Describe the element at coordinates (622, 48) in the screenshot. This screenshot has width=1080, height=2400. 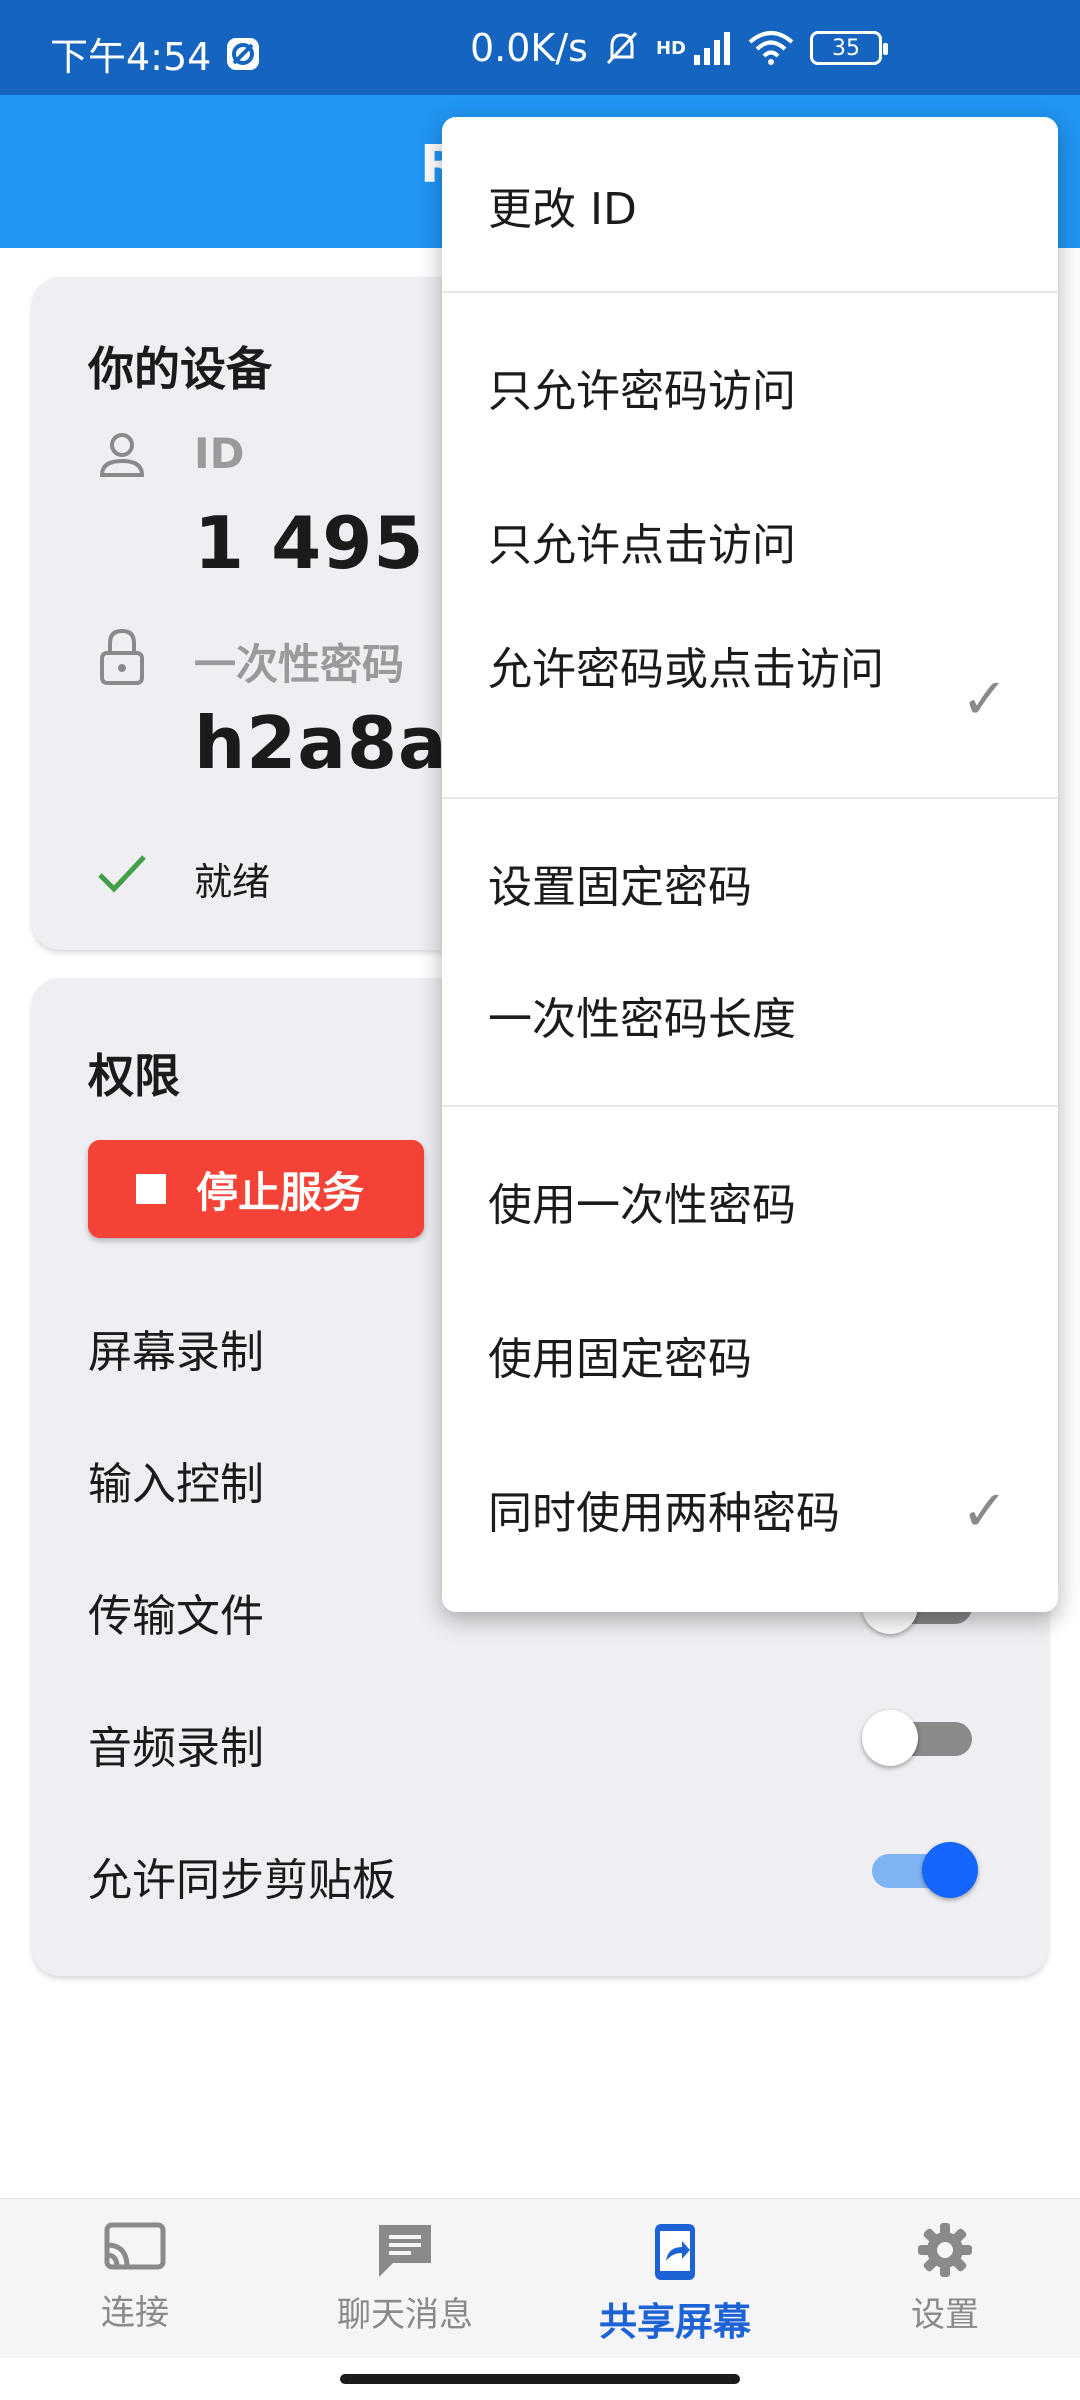
I see `mute-bell-icon` at that location.